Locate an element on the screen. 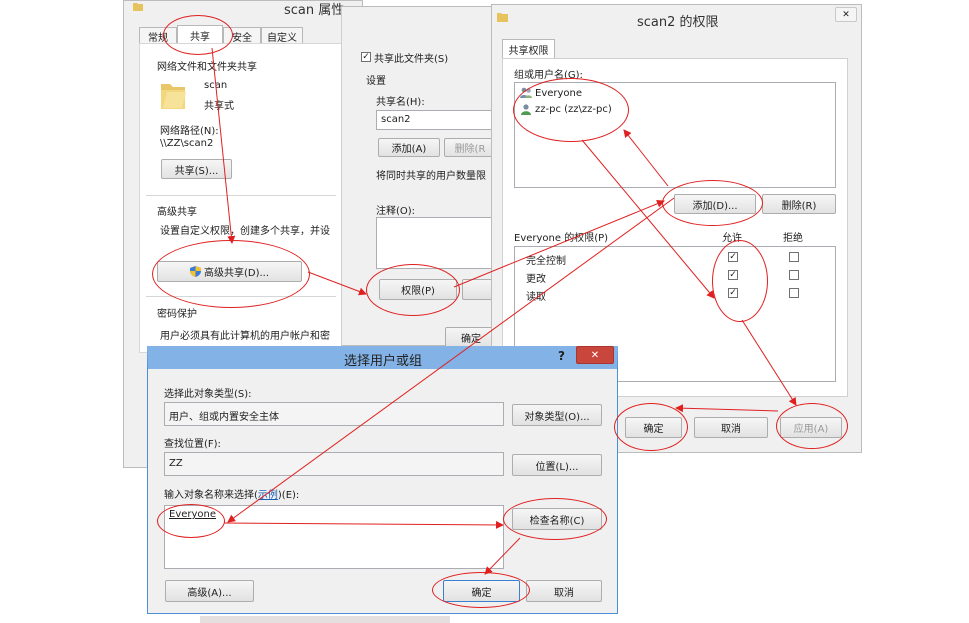 This screenshot has height=623, width=969. window-title: scan 属性 is located at coordinates (314, 10).